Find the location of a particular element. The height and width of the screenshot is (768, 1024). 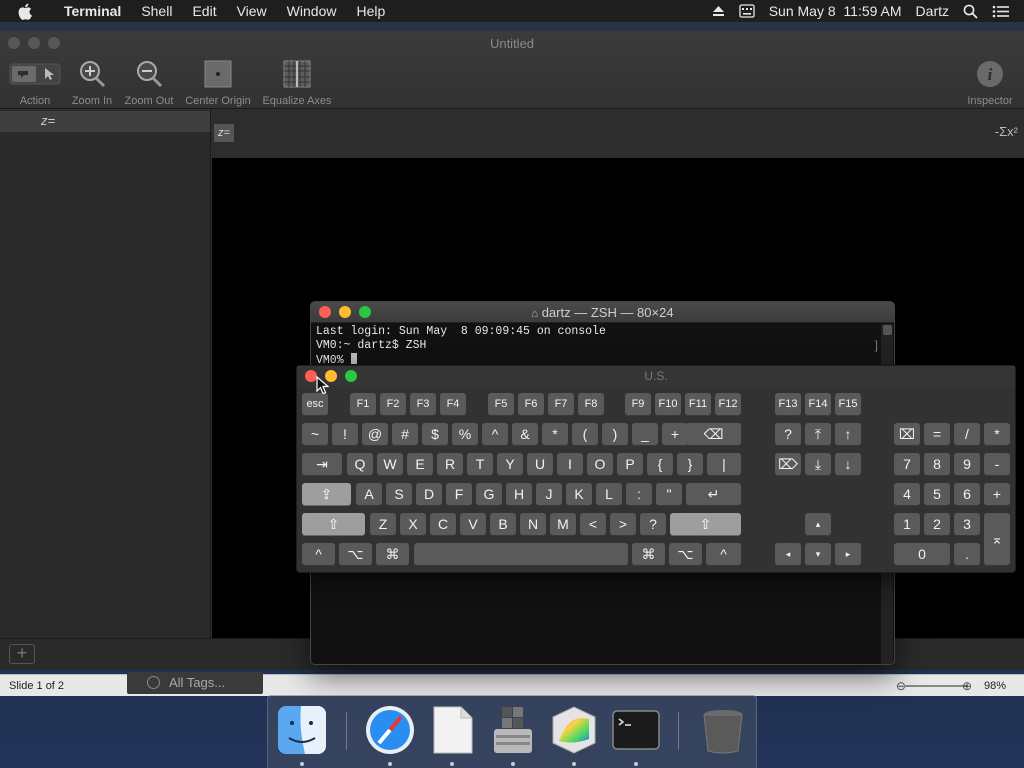

action-button: Action is located at coordinates (35, 83).